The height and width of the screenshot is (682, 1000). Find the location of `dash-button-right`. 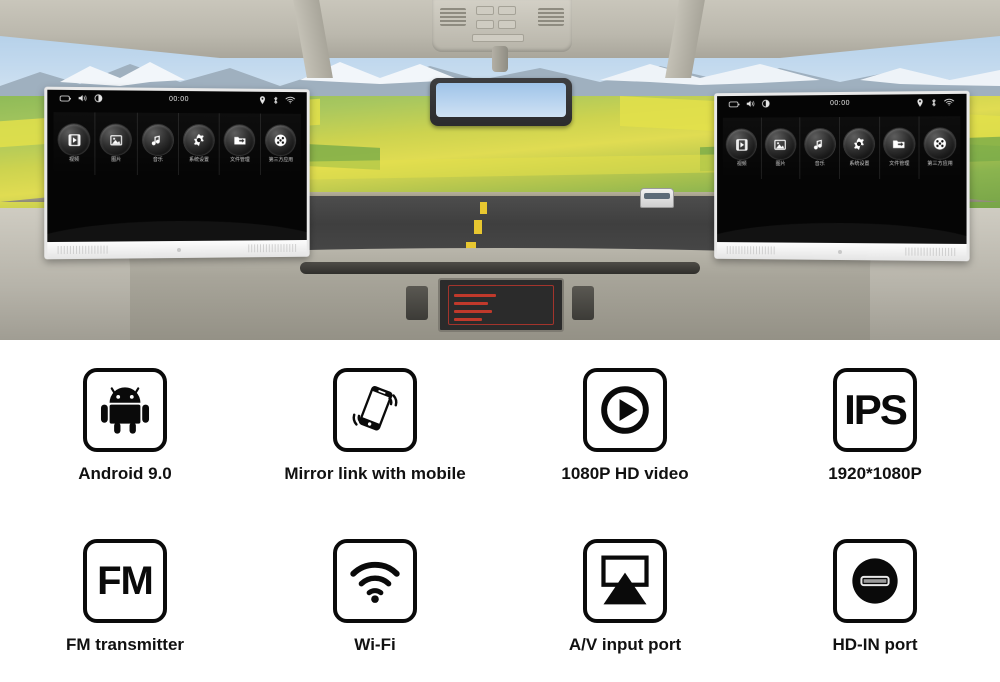

dash-button-right is located at coordinates (583, 303).